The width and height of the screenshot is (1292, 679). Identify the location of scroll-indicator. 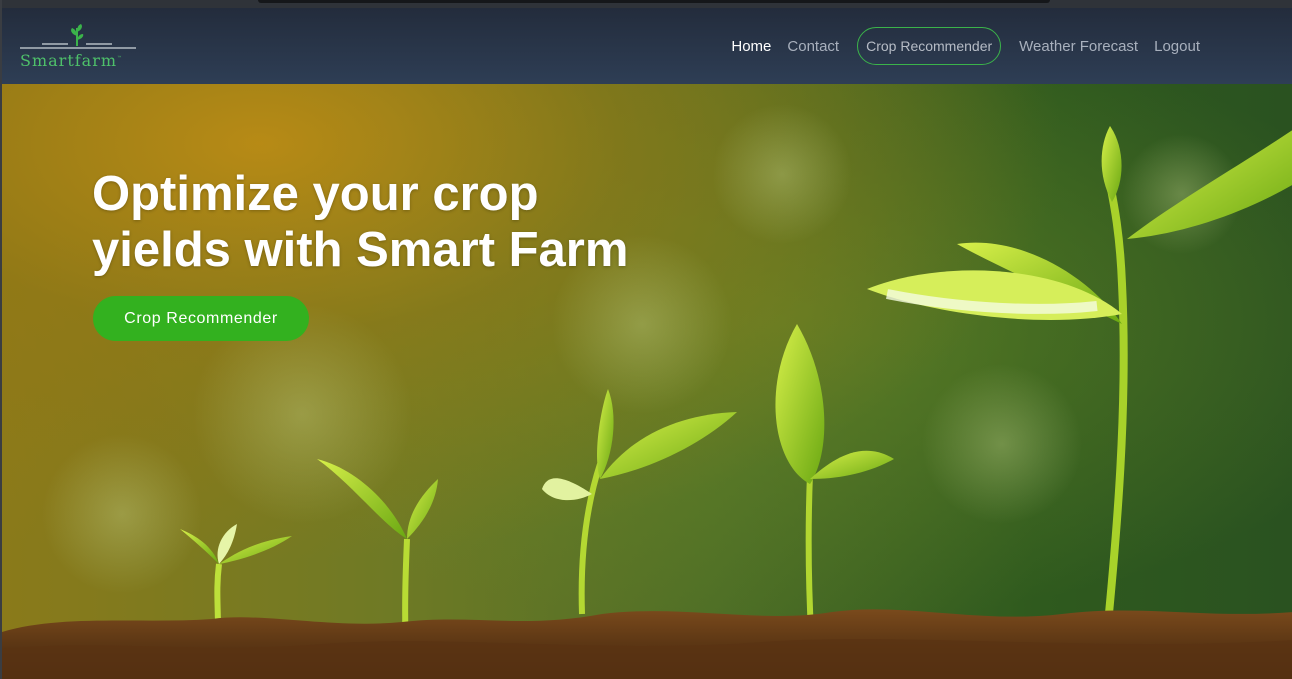
(654, 1).